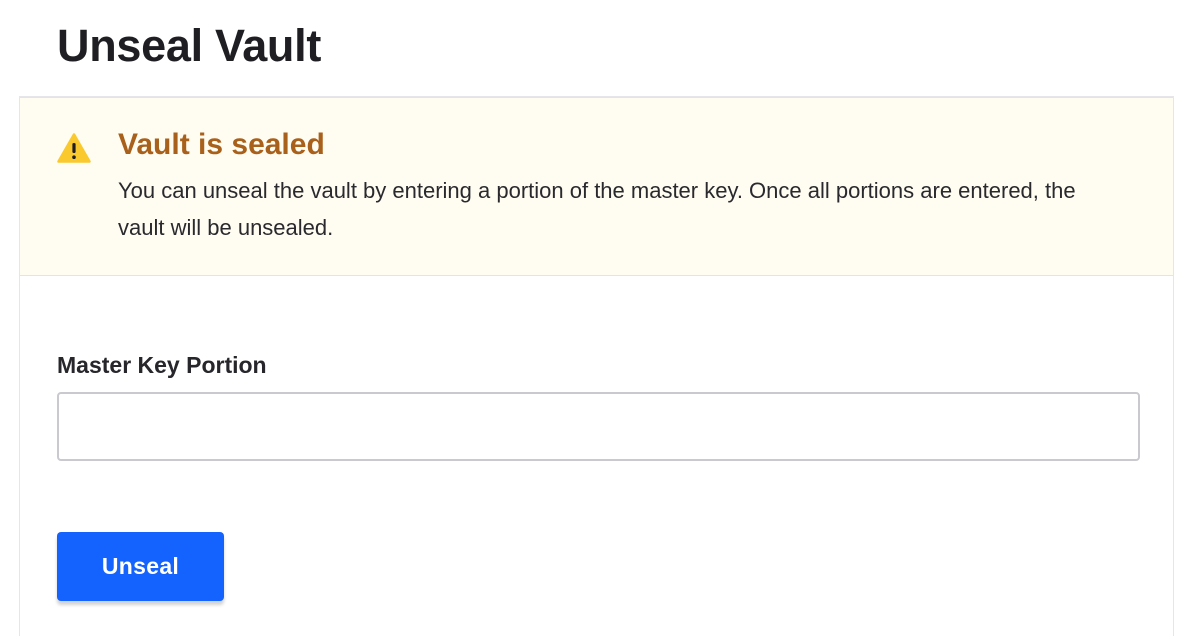 This screenshot has height=636, width=1190. Describe the element at coordinates (74, 148) in the screenshot. I see `warning-triangle-icon` at that location.